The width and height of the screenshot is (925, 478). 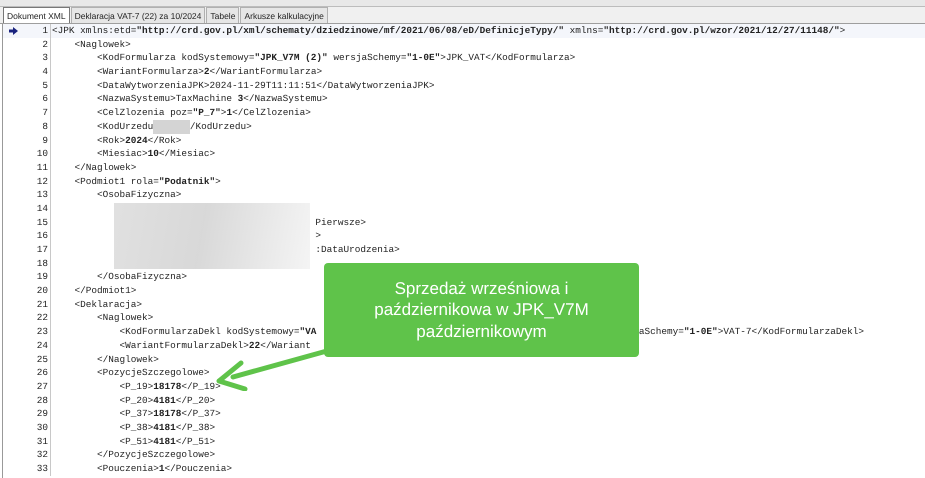 I want to click on code-line: <NazwaSystemu>TaxMachine 3</NazwaSystemu>, so click(x=212, y=99).